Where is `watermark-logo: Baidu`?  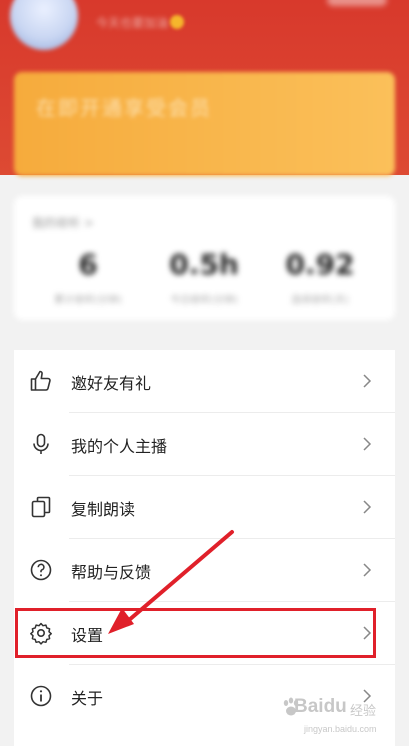
watermark-logo: Baidu is located at coordinates (320, 706).